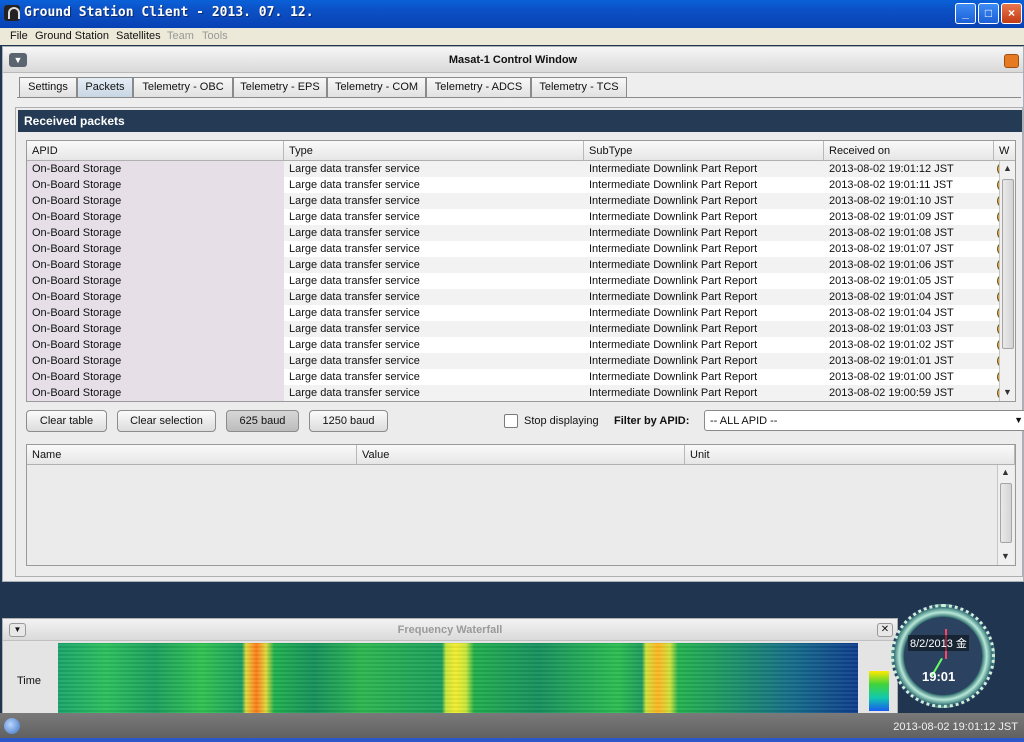 This screenshot has width=1024, height=742. Describe the element at coordinates (48, 87) in the screenshot. I see `tab-settings: Settings` at that location.